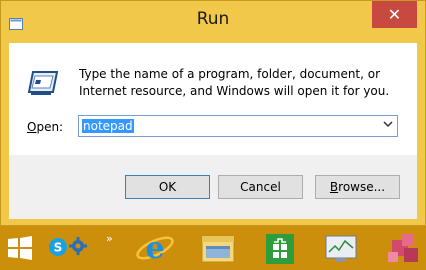 The height and width of the screenshot is (270, 426). What do you see at coordinates (213, 19) in the screenshot?
I see `window-title: Run` at bounding box center [213, 19].